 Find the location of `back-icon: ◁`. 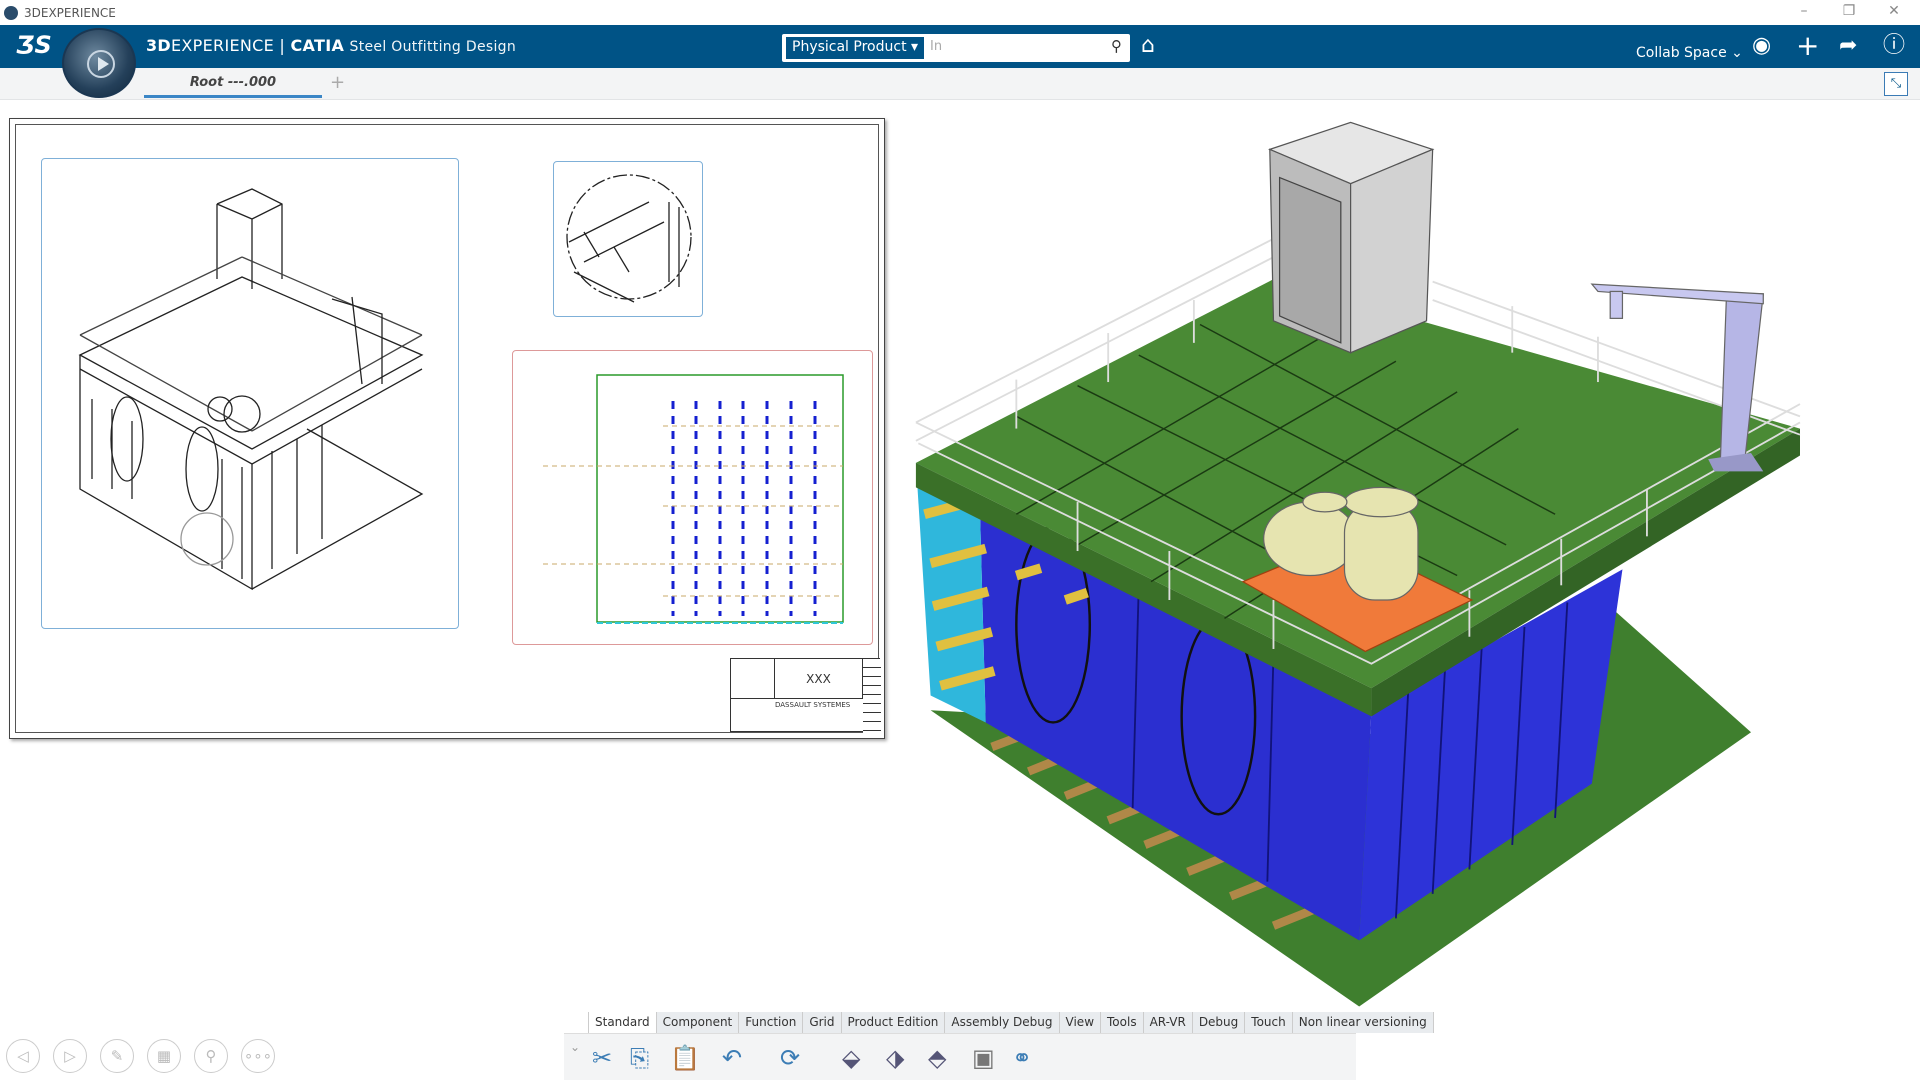

back-icon: ◁ is located at coordinates (23, 1056).